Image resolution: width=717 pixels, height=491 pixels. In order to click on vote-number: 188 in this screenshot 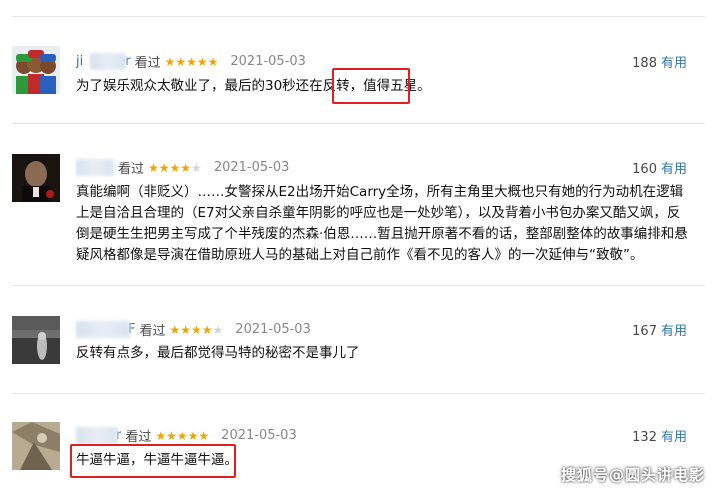, I will do `click(644, 63)`.